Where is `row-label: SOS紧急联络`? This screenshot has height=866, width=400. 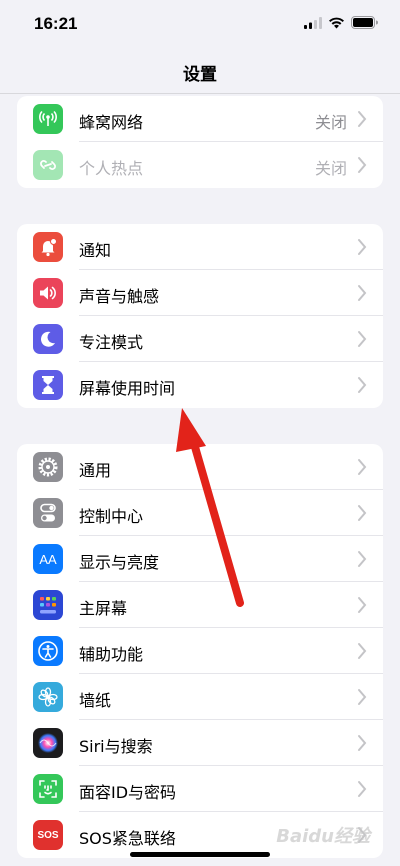
row-label: SOS紧急联络 is located at coordinates (127, 838).